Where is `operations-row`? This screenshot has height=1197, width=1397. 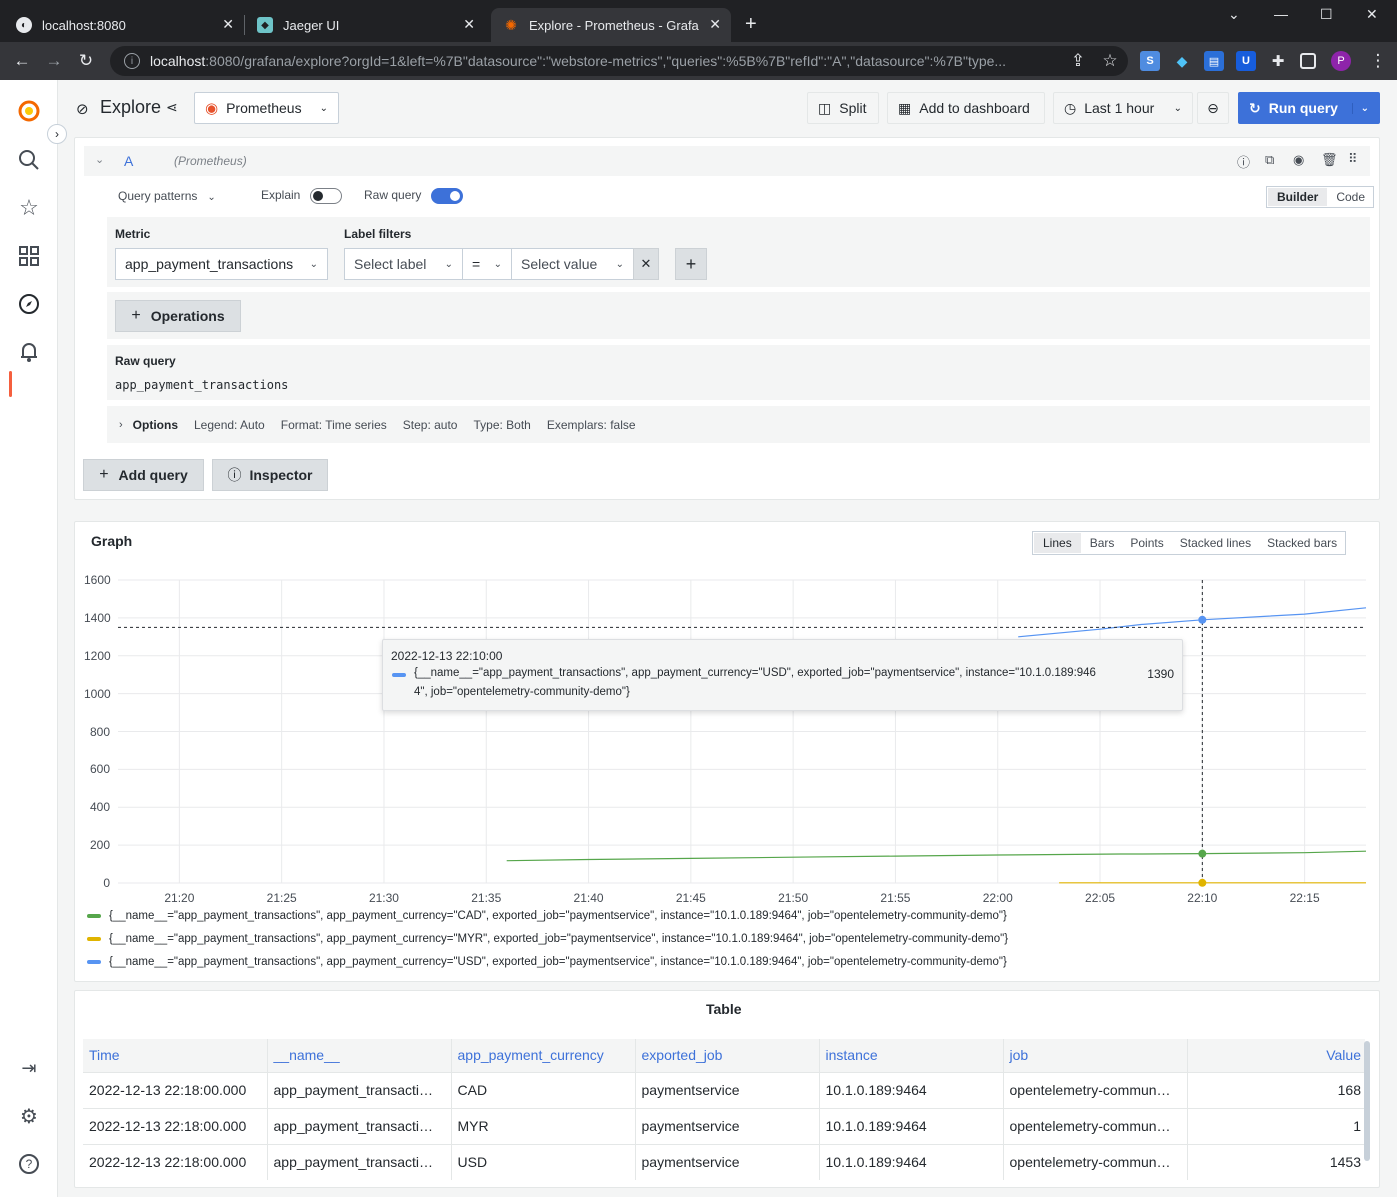
operations-row is located at coordinates (738, 315).